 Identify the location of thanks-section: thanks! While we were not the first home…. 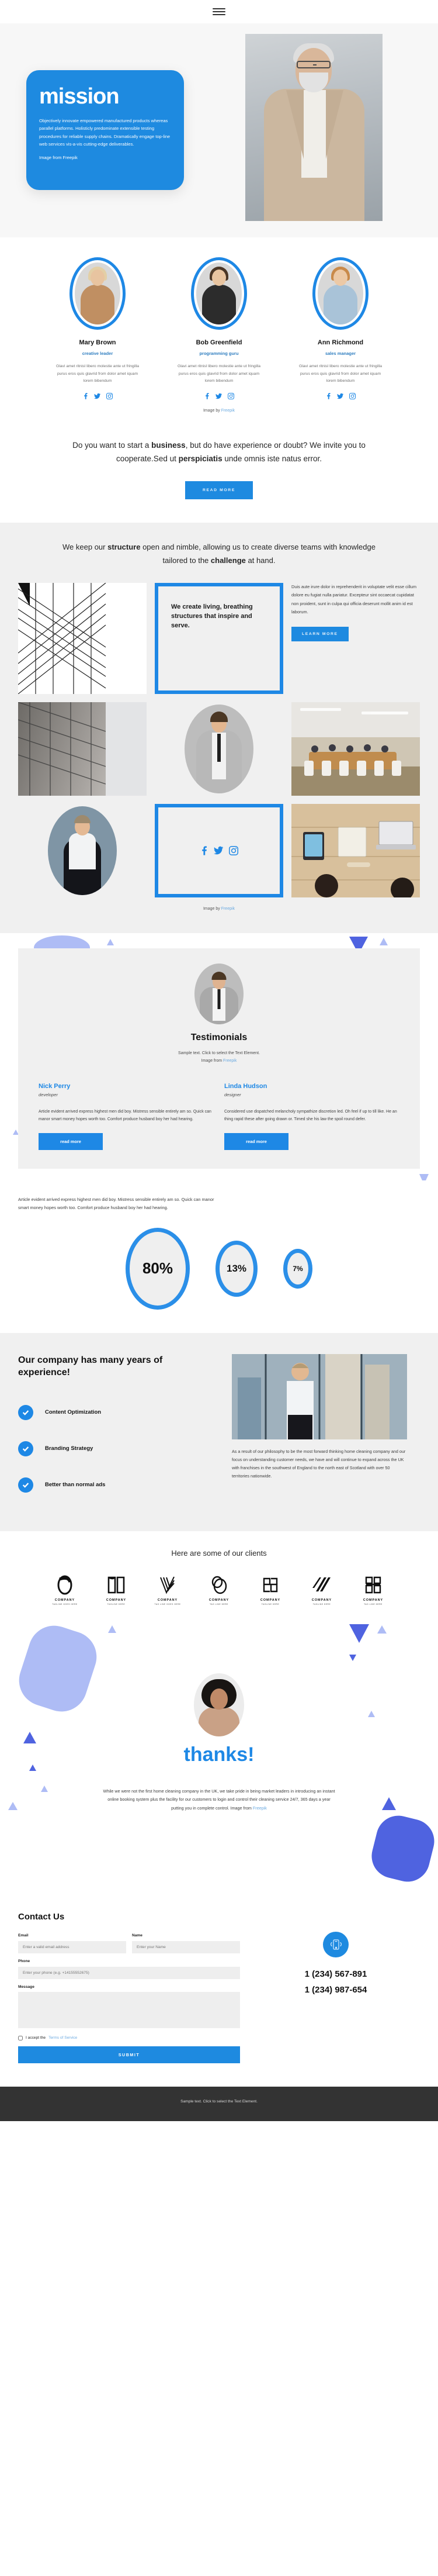
(219, 1760).